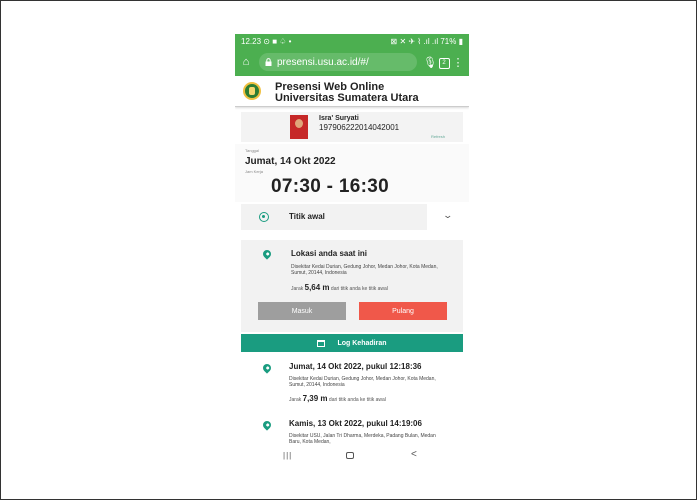 The image size is (699, 502). Describe the element at coordinates (355, 423) in the screenshot. I see `log-entry-title: Kamis, 13 Okt 2022, pukul 14:19:06` at that location.